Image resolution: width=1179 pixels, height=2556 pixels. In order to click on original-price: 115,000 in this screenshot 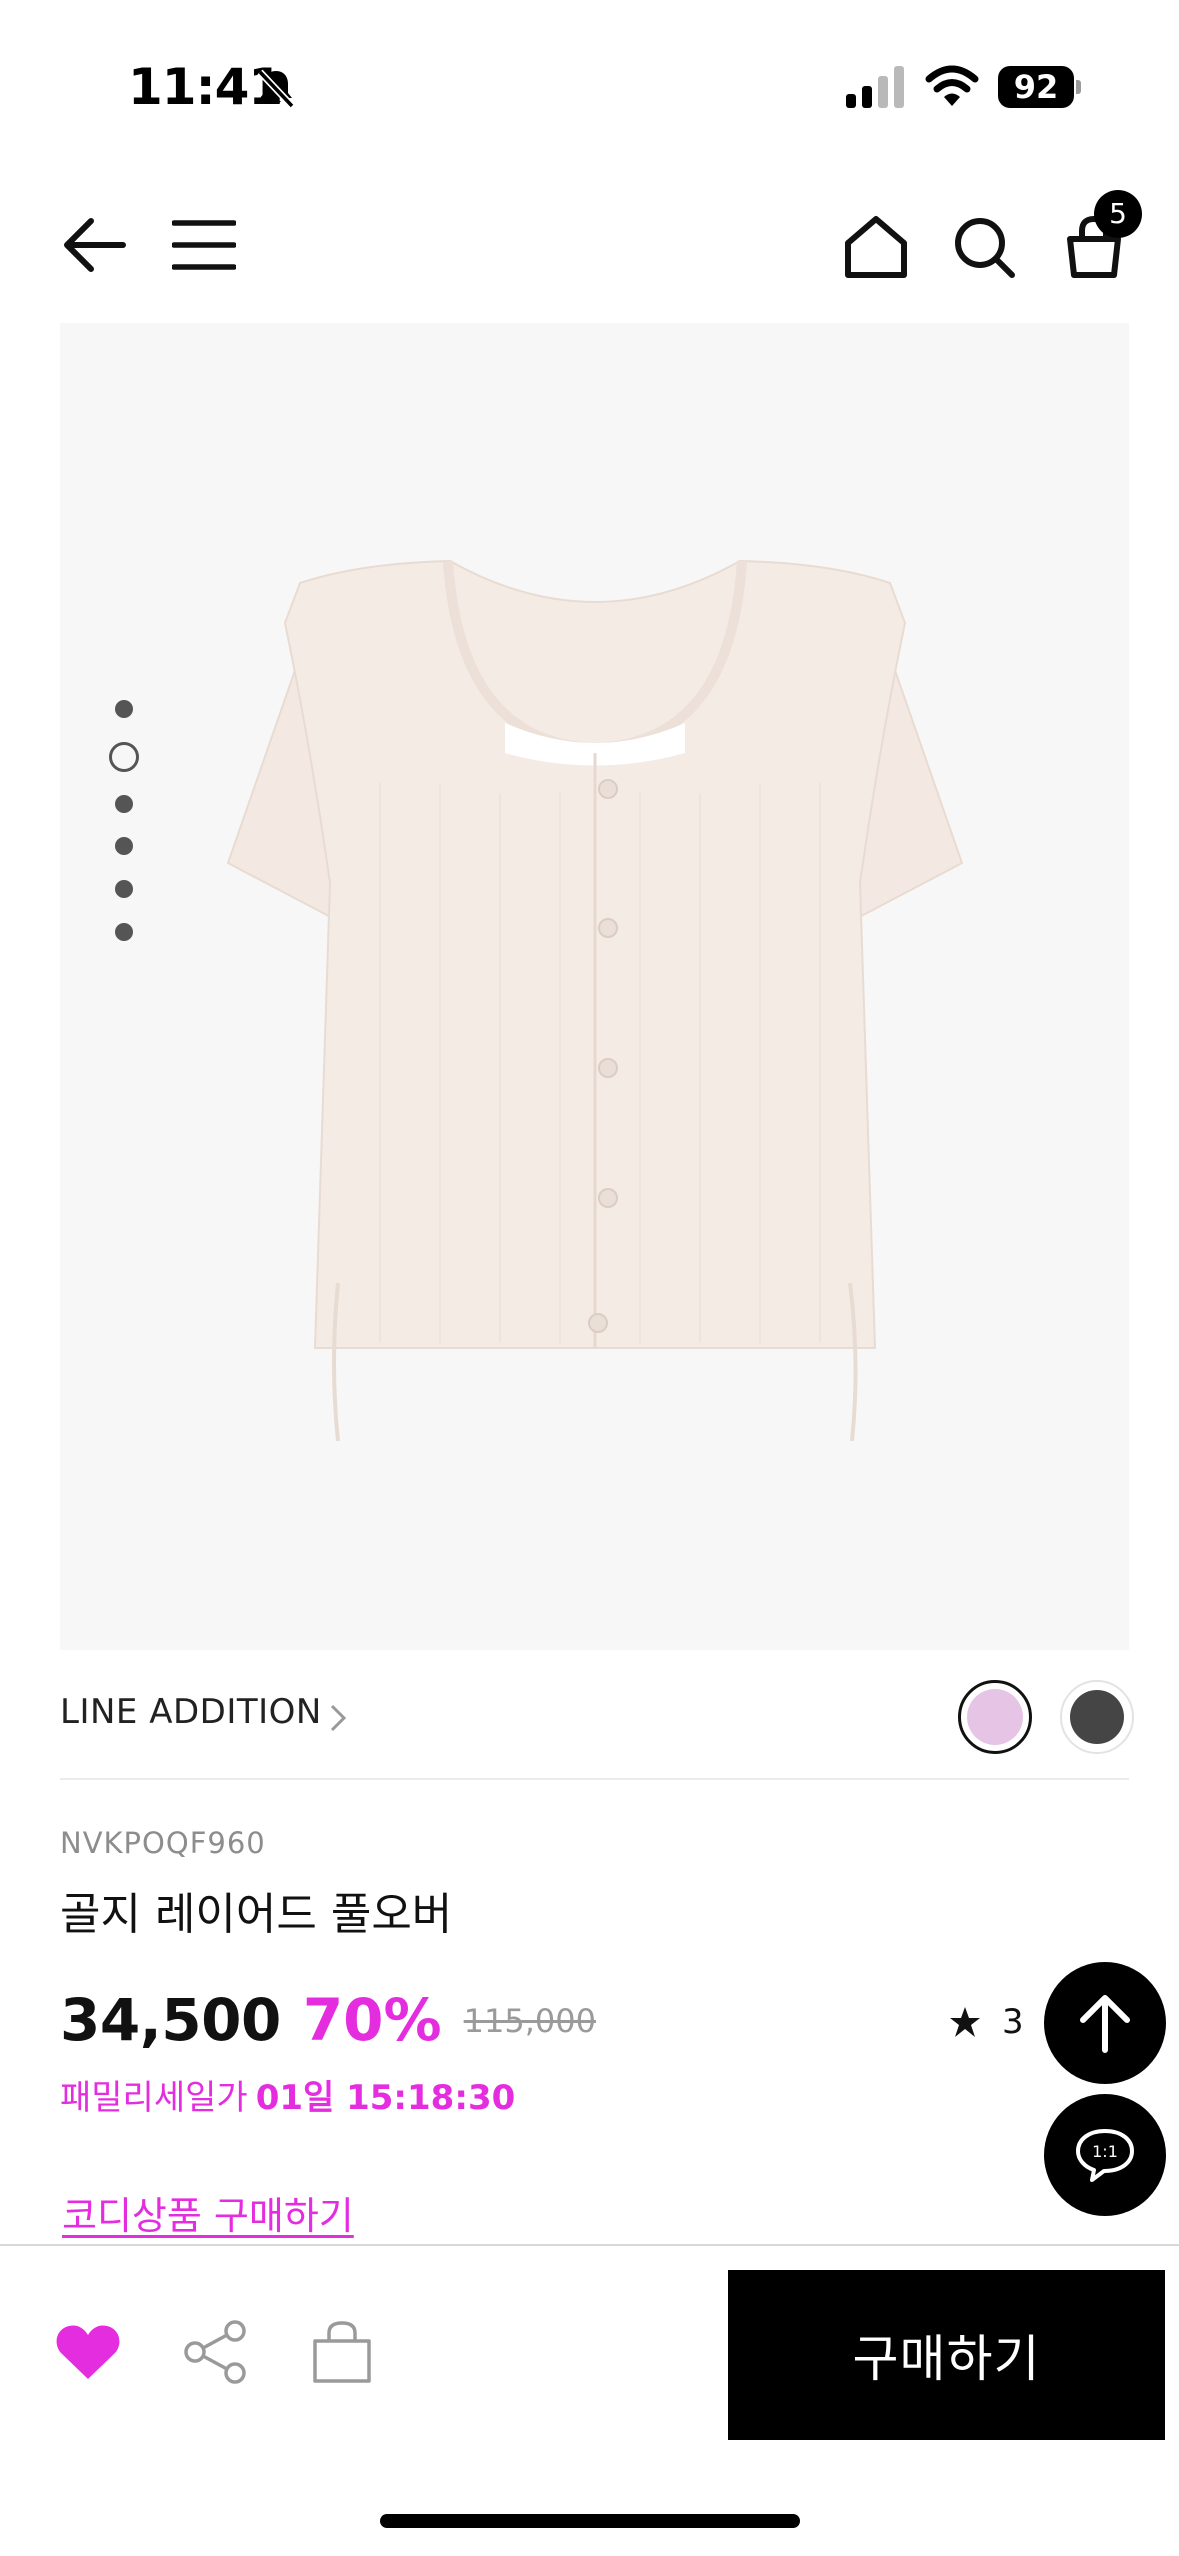, I will do `click(529, 2021)`.